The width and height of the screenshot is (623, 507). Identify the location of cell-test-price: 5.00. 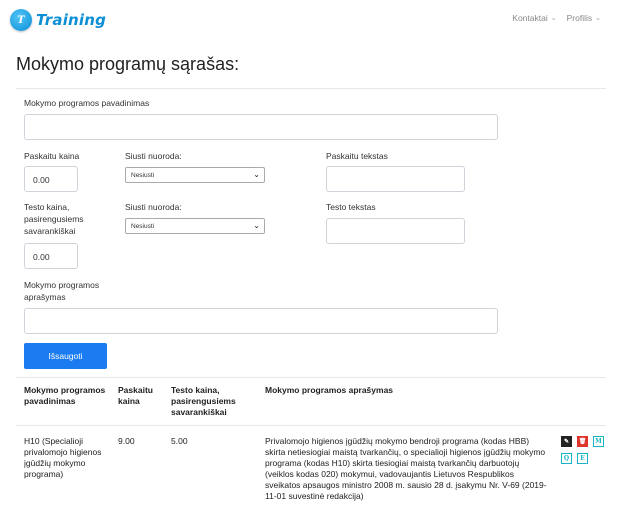
(179, 441).